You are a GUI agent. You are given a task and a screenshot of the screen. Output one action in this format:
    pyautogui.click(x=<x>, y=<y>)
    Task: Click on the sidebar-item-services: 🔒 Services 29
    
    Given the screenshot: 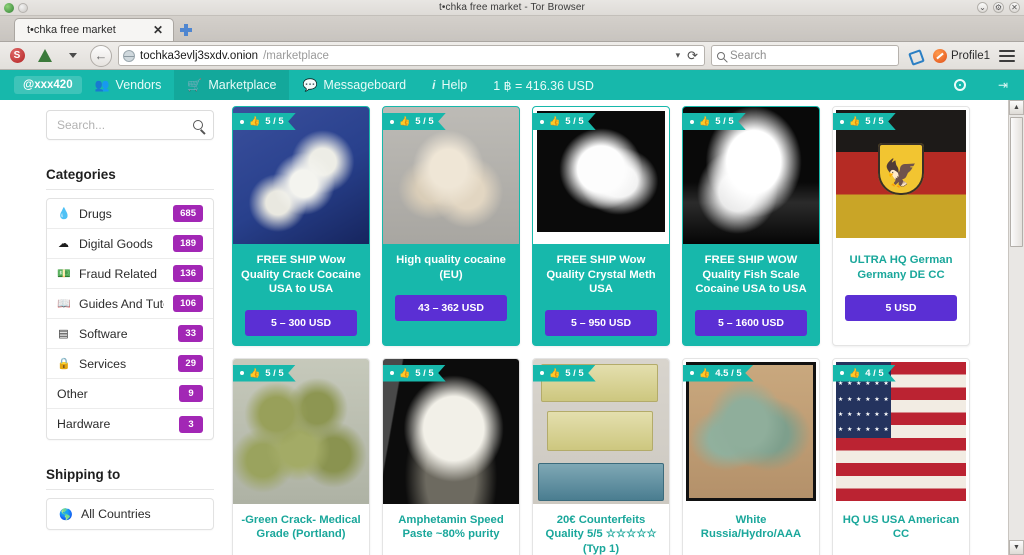 What is the action you would take?
    pyautogui.click(x=130, y=364)
    